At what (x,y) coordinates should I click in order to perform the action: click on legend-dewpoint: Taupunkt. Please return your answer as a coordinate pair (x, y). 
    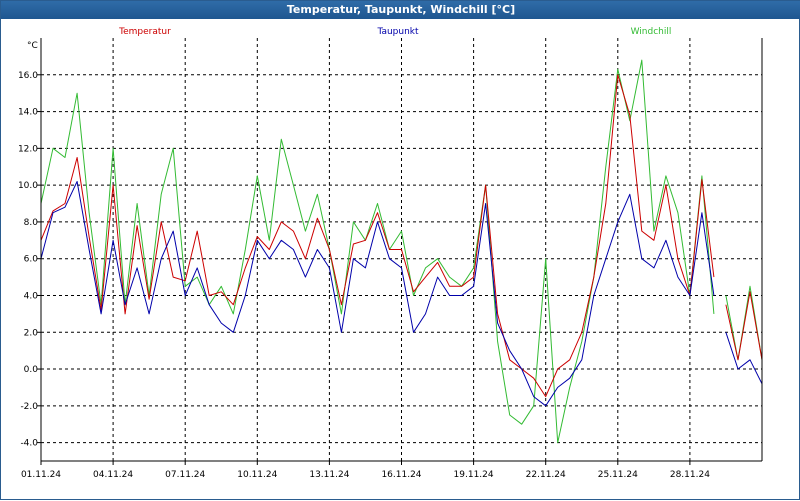
    Looking at the image, I should click on (397, 32).